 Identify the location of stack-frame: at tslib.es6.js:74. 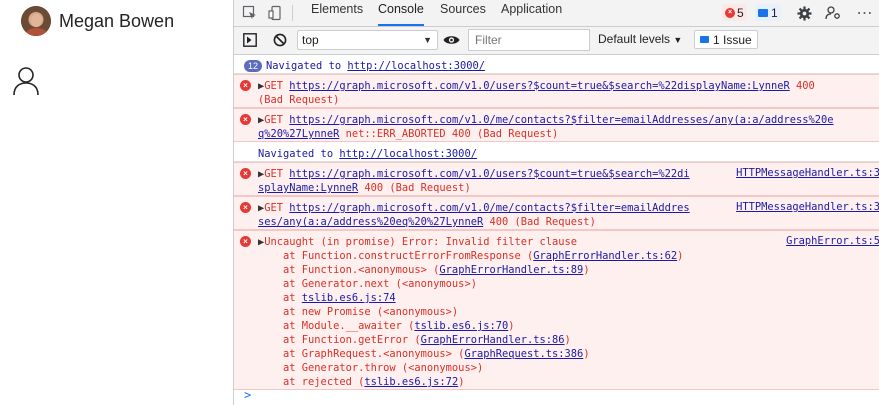
(568, 298).